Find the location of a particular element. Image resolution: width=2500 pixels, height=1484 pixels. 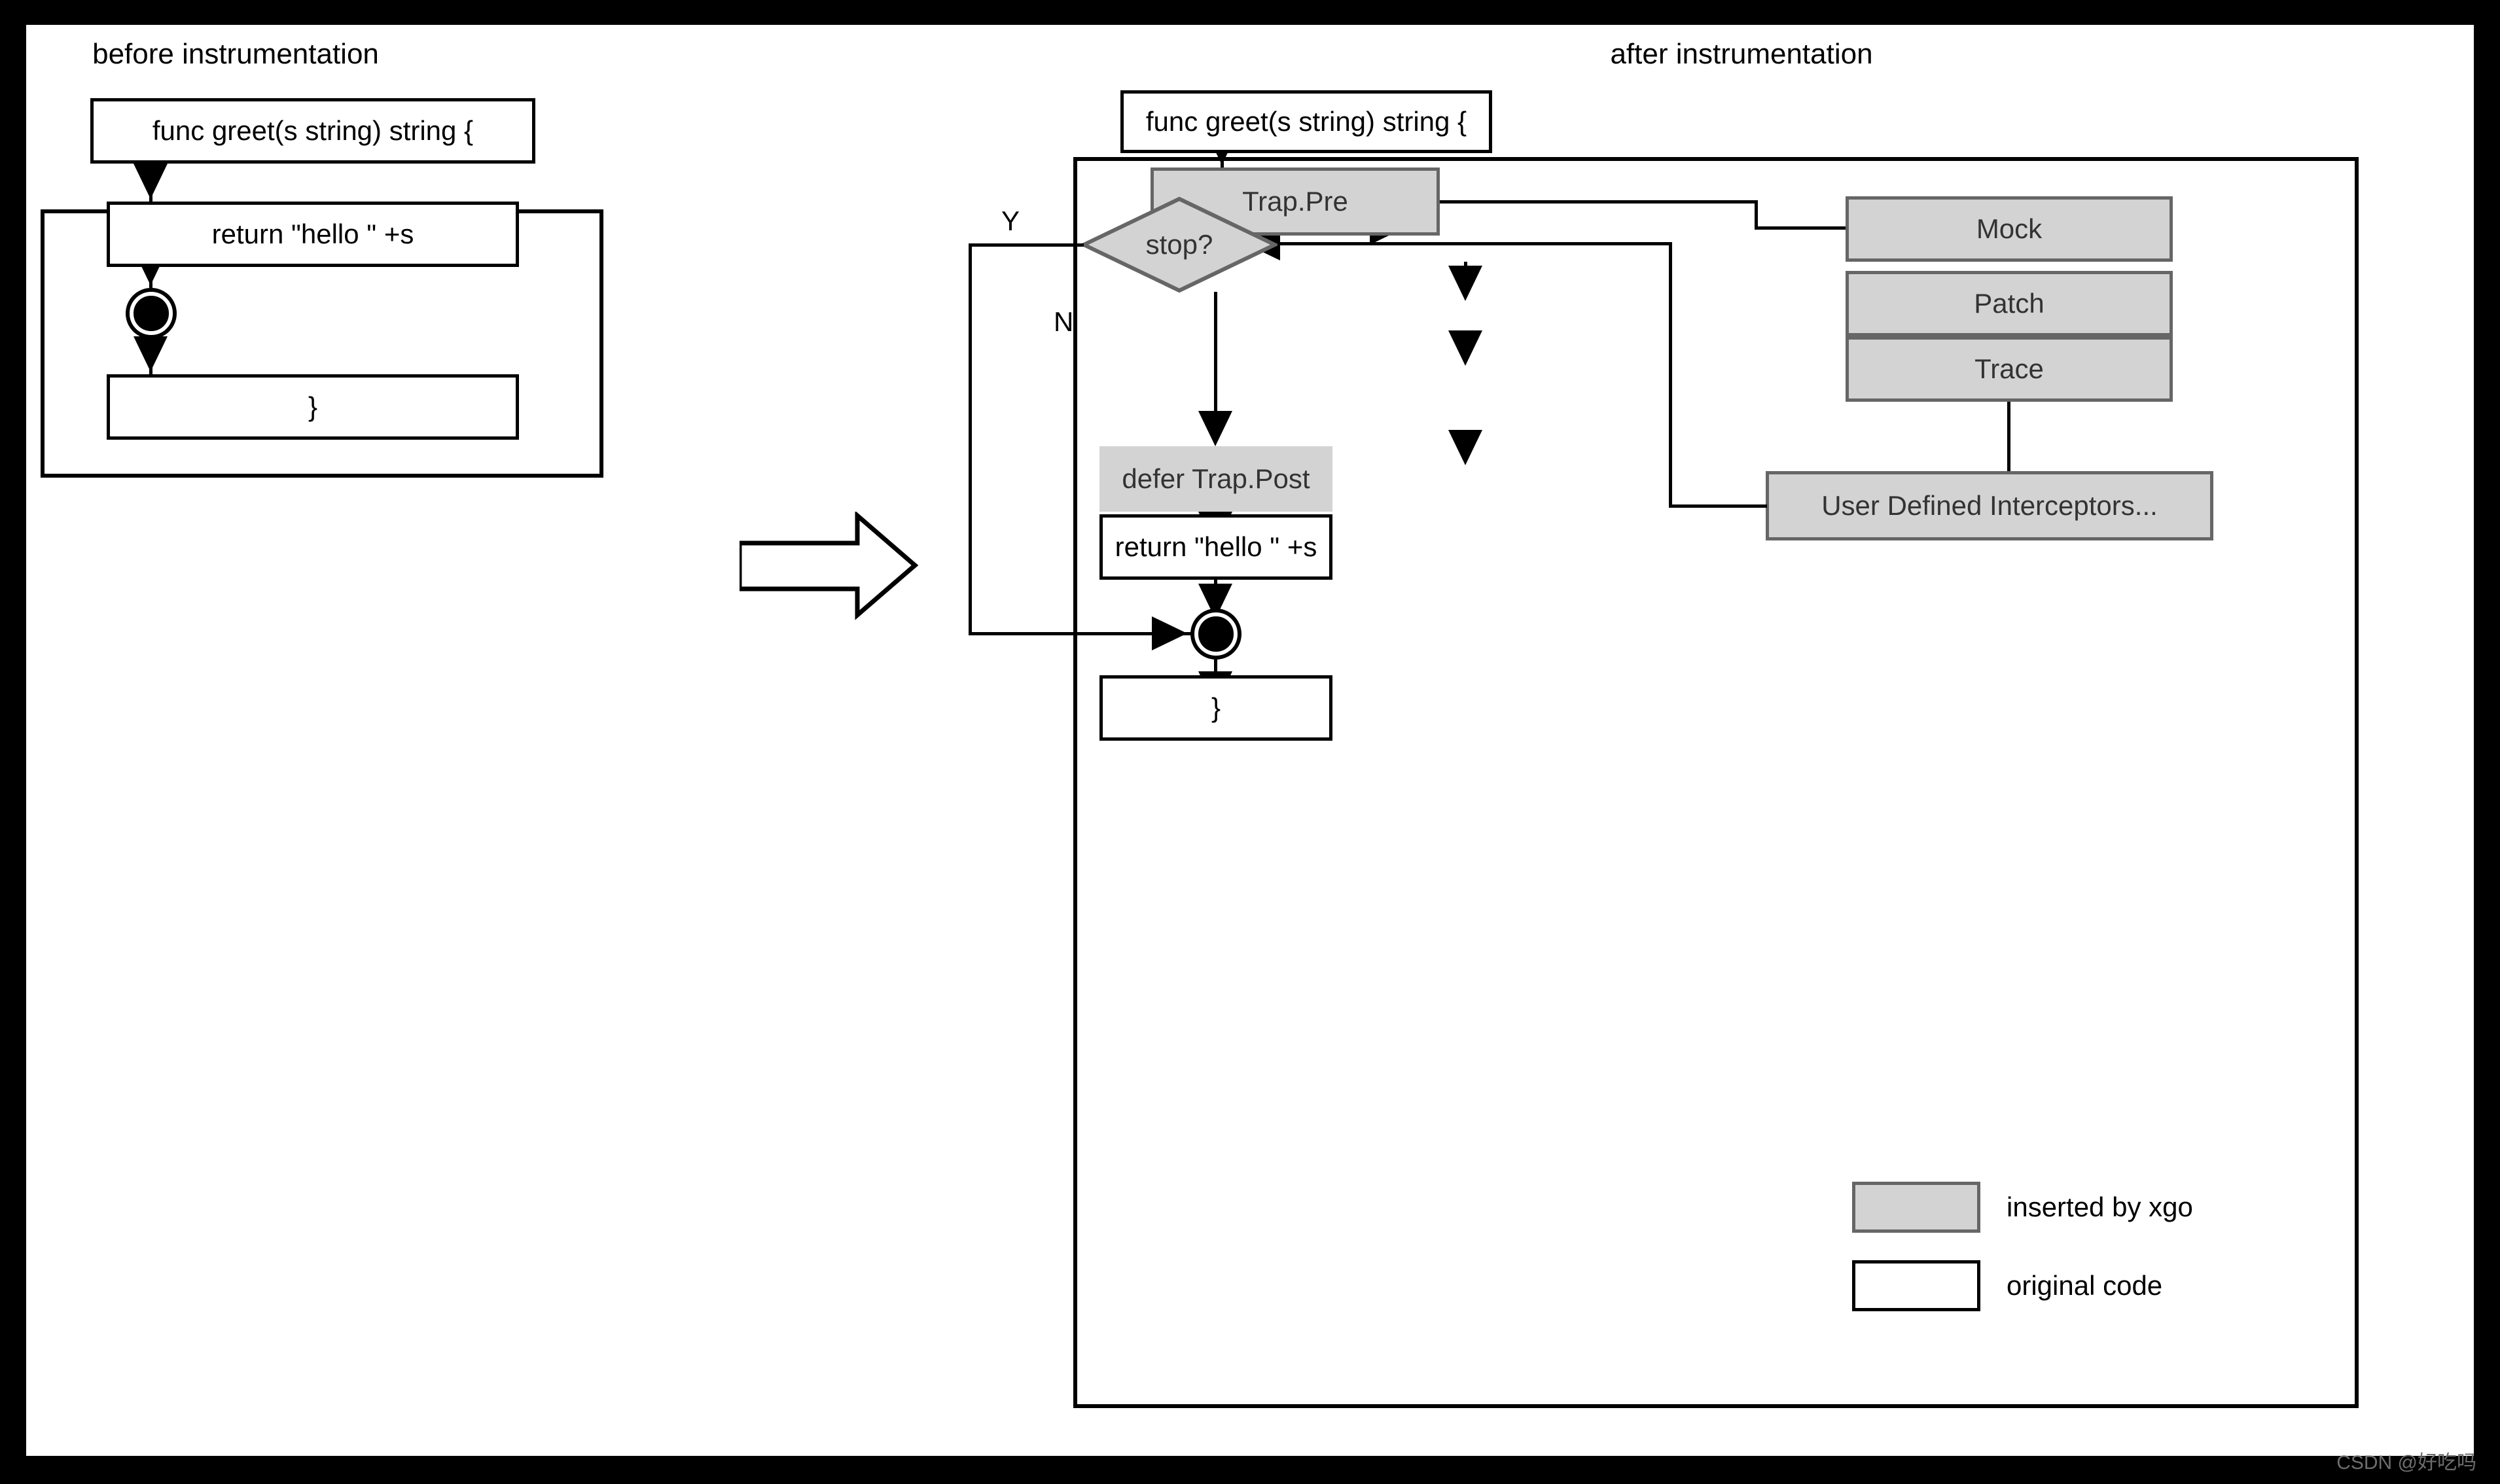

edge-interceptors-feedback-riser is located at coordinates (1670, 374).